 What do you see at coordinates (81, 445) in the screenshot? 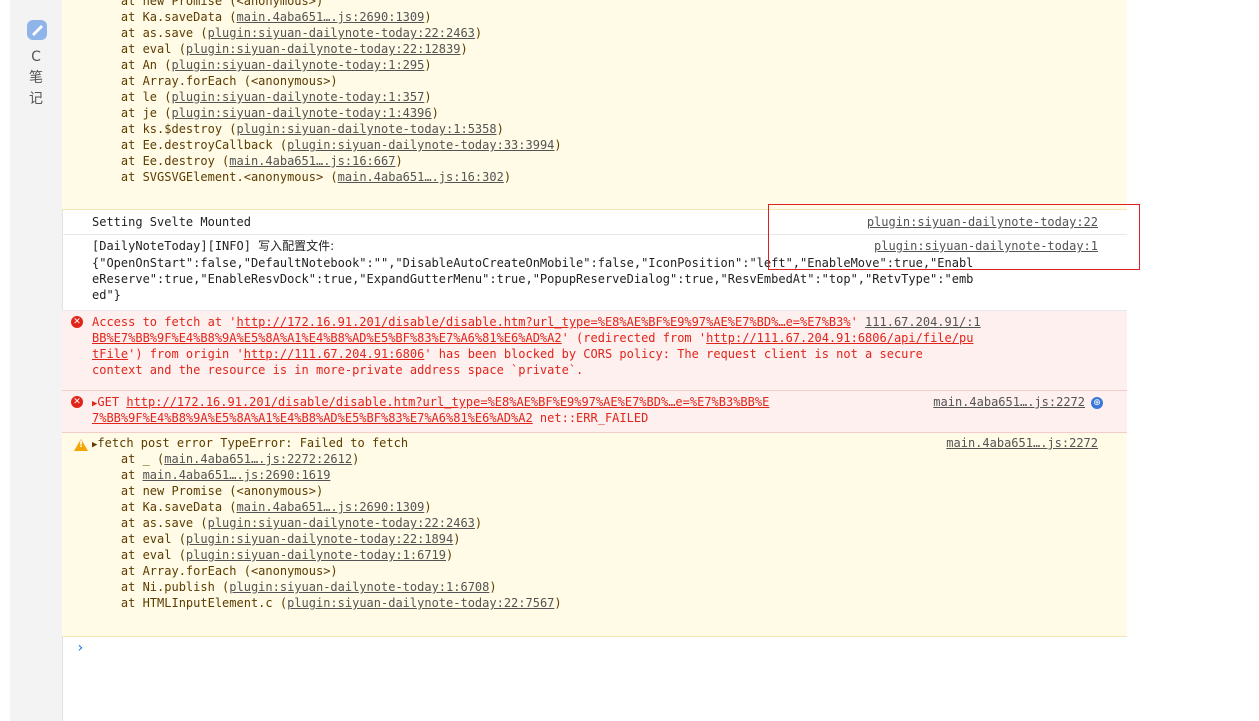
I see `warning-icon` at bounding box center [81, 445].